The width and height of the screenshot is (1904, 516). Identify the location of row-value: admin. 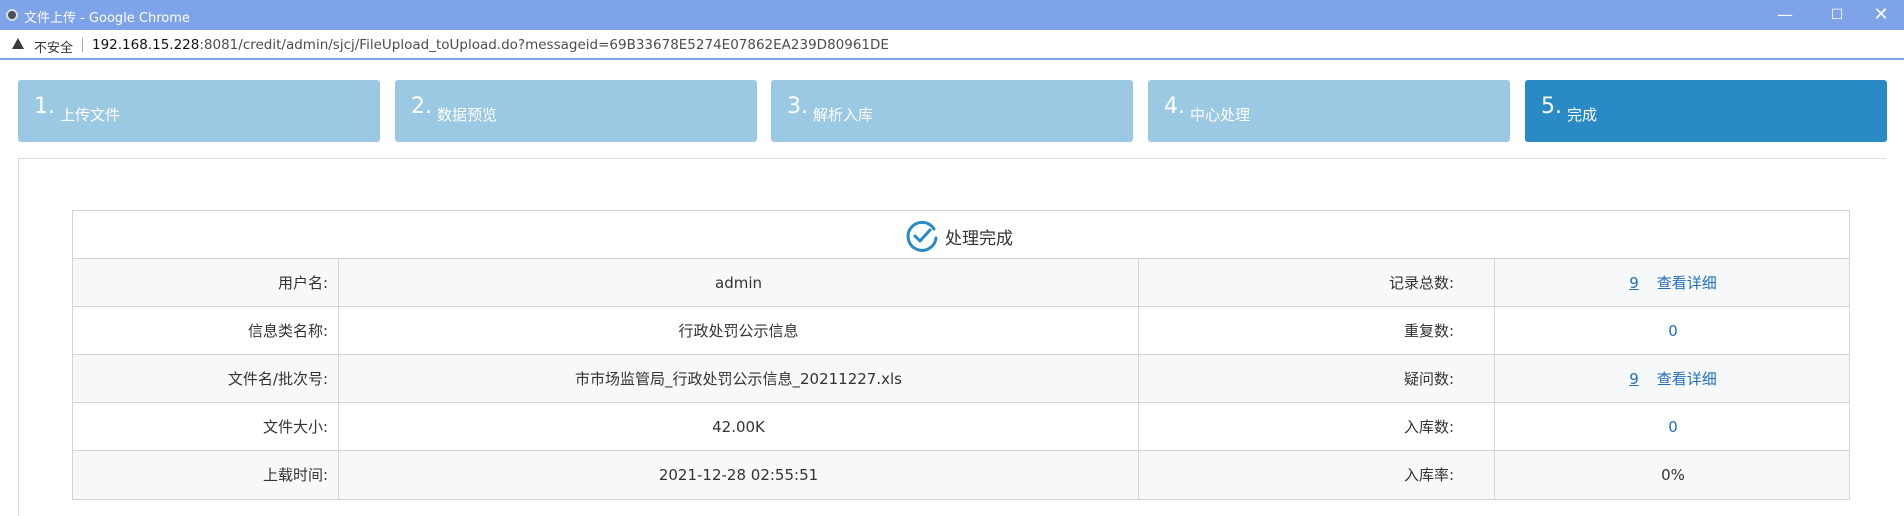
(739, 283).